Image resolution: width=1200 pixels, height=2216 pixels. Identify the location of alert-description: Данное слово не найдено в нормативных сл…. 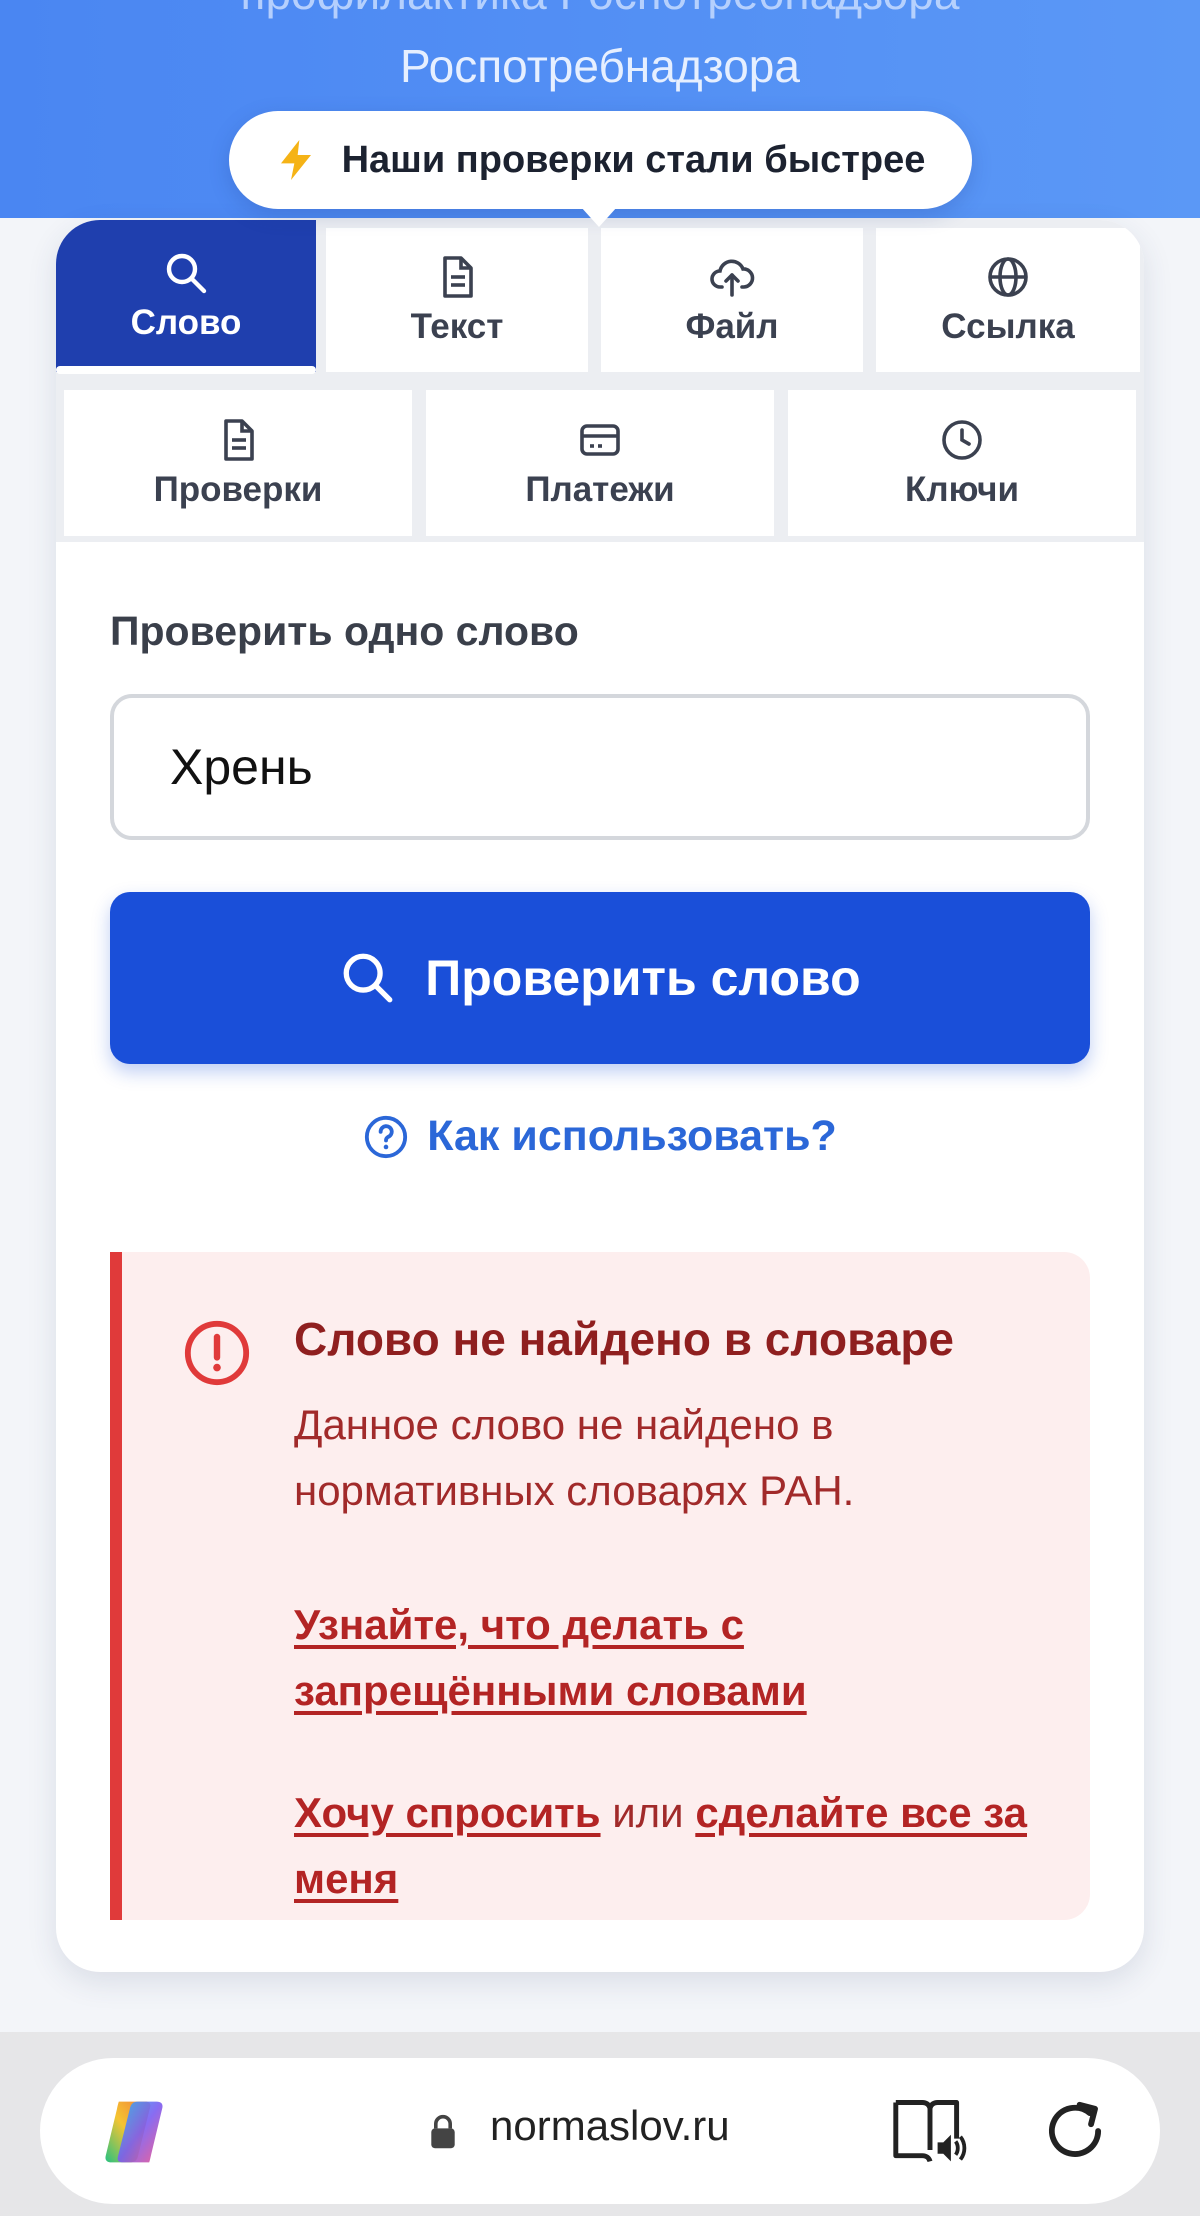
(574, 1457).